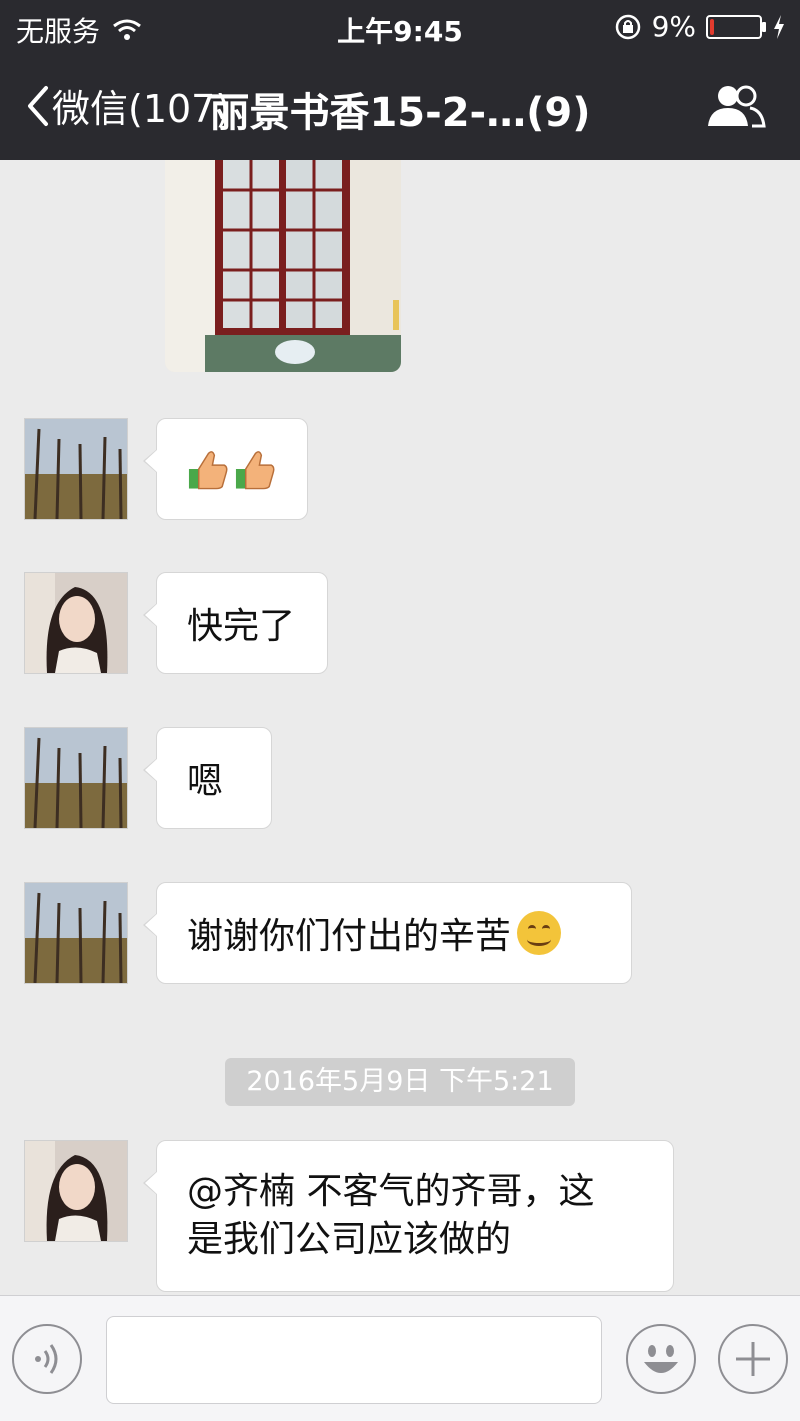 The width and height of the screenshot is (800, 1421). I want to click on group-members-icon, so click(736, 106).